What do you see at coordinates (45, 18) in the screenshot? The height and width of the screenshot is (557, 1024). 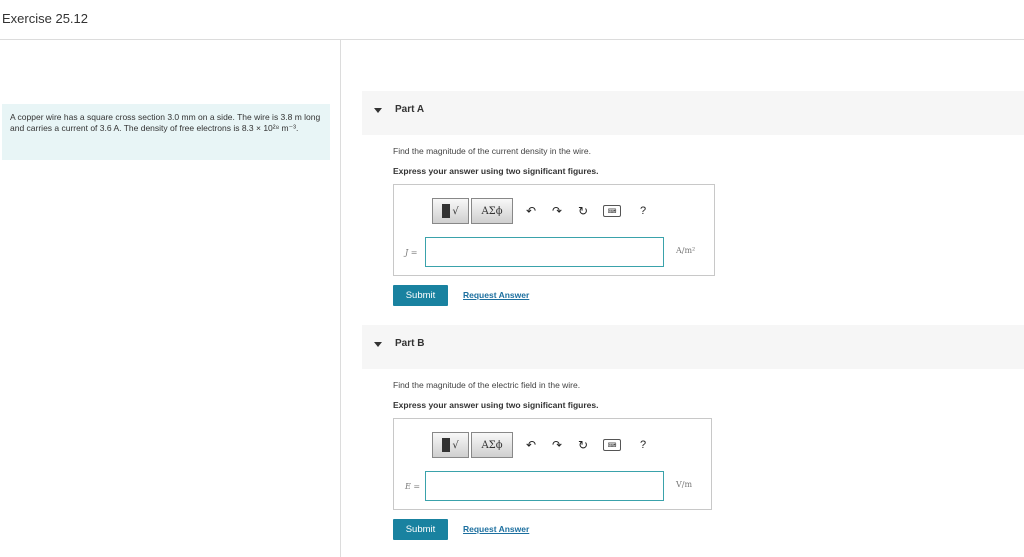 I see `page-title: Exercise 25.12` at bounding box center [45, 18].